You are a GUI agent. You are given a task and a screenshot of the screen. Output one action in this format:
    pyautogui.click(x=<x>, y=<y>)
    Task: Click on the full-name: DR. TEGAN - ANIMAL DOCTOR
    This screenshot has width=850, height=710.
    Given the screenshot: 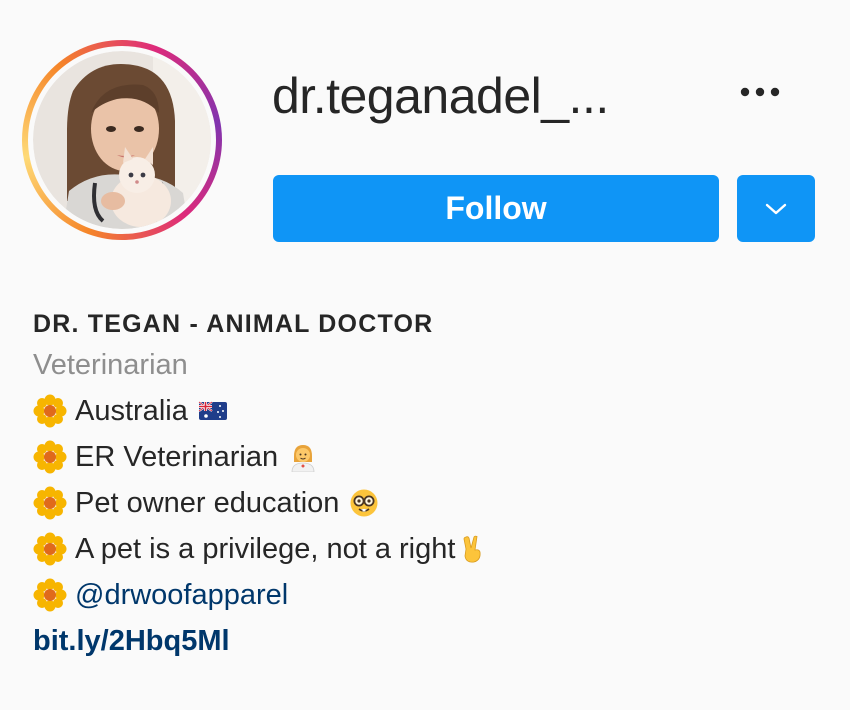 What is the action you would take?
    pyautogui.click(x=233, y=324)
    